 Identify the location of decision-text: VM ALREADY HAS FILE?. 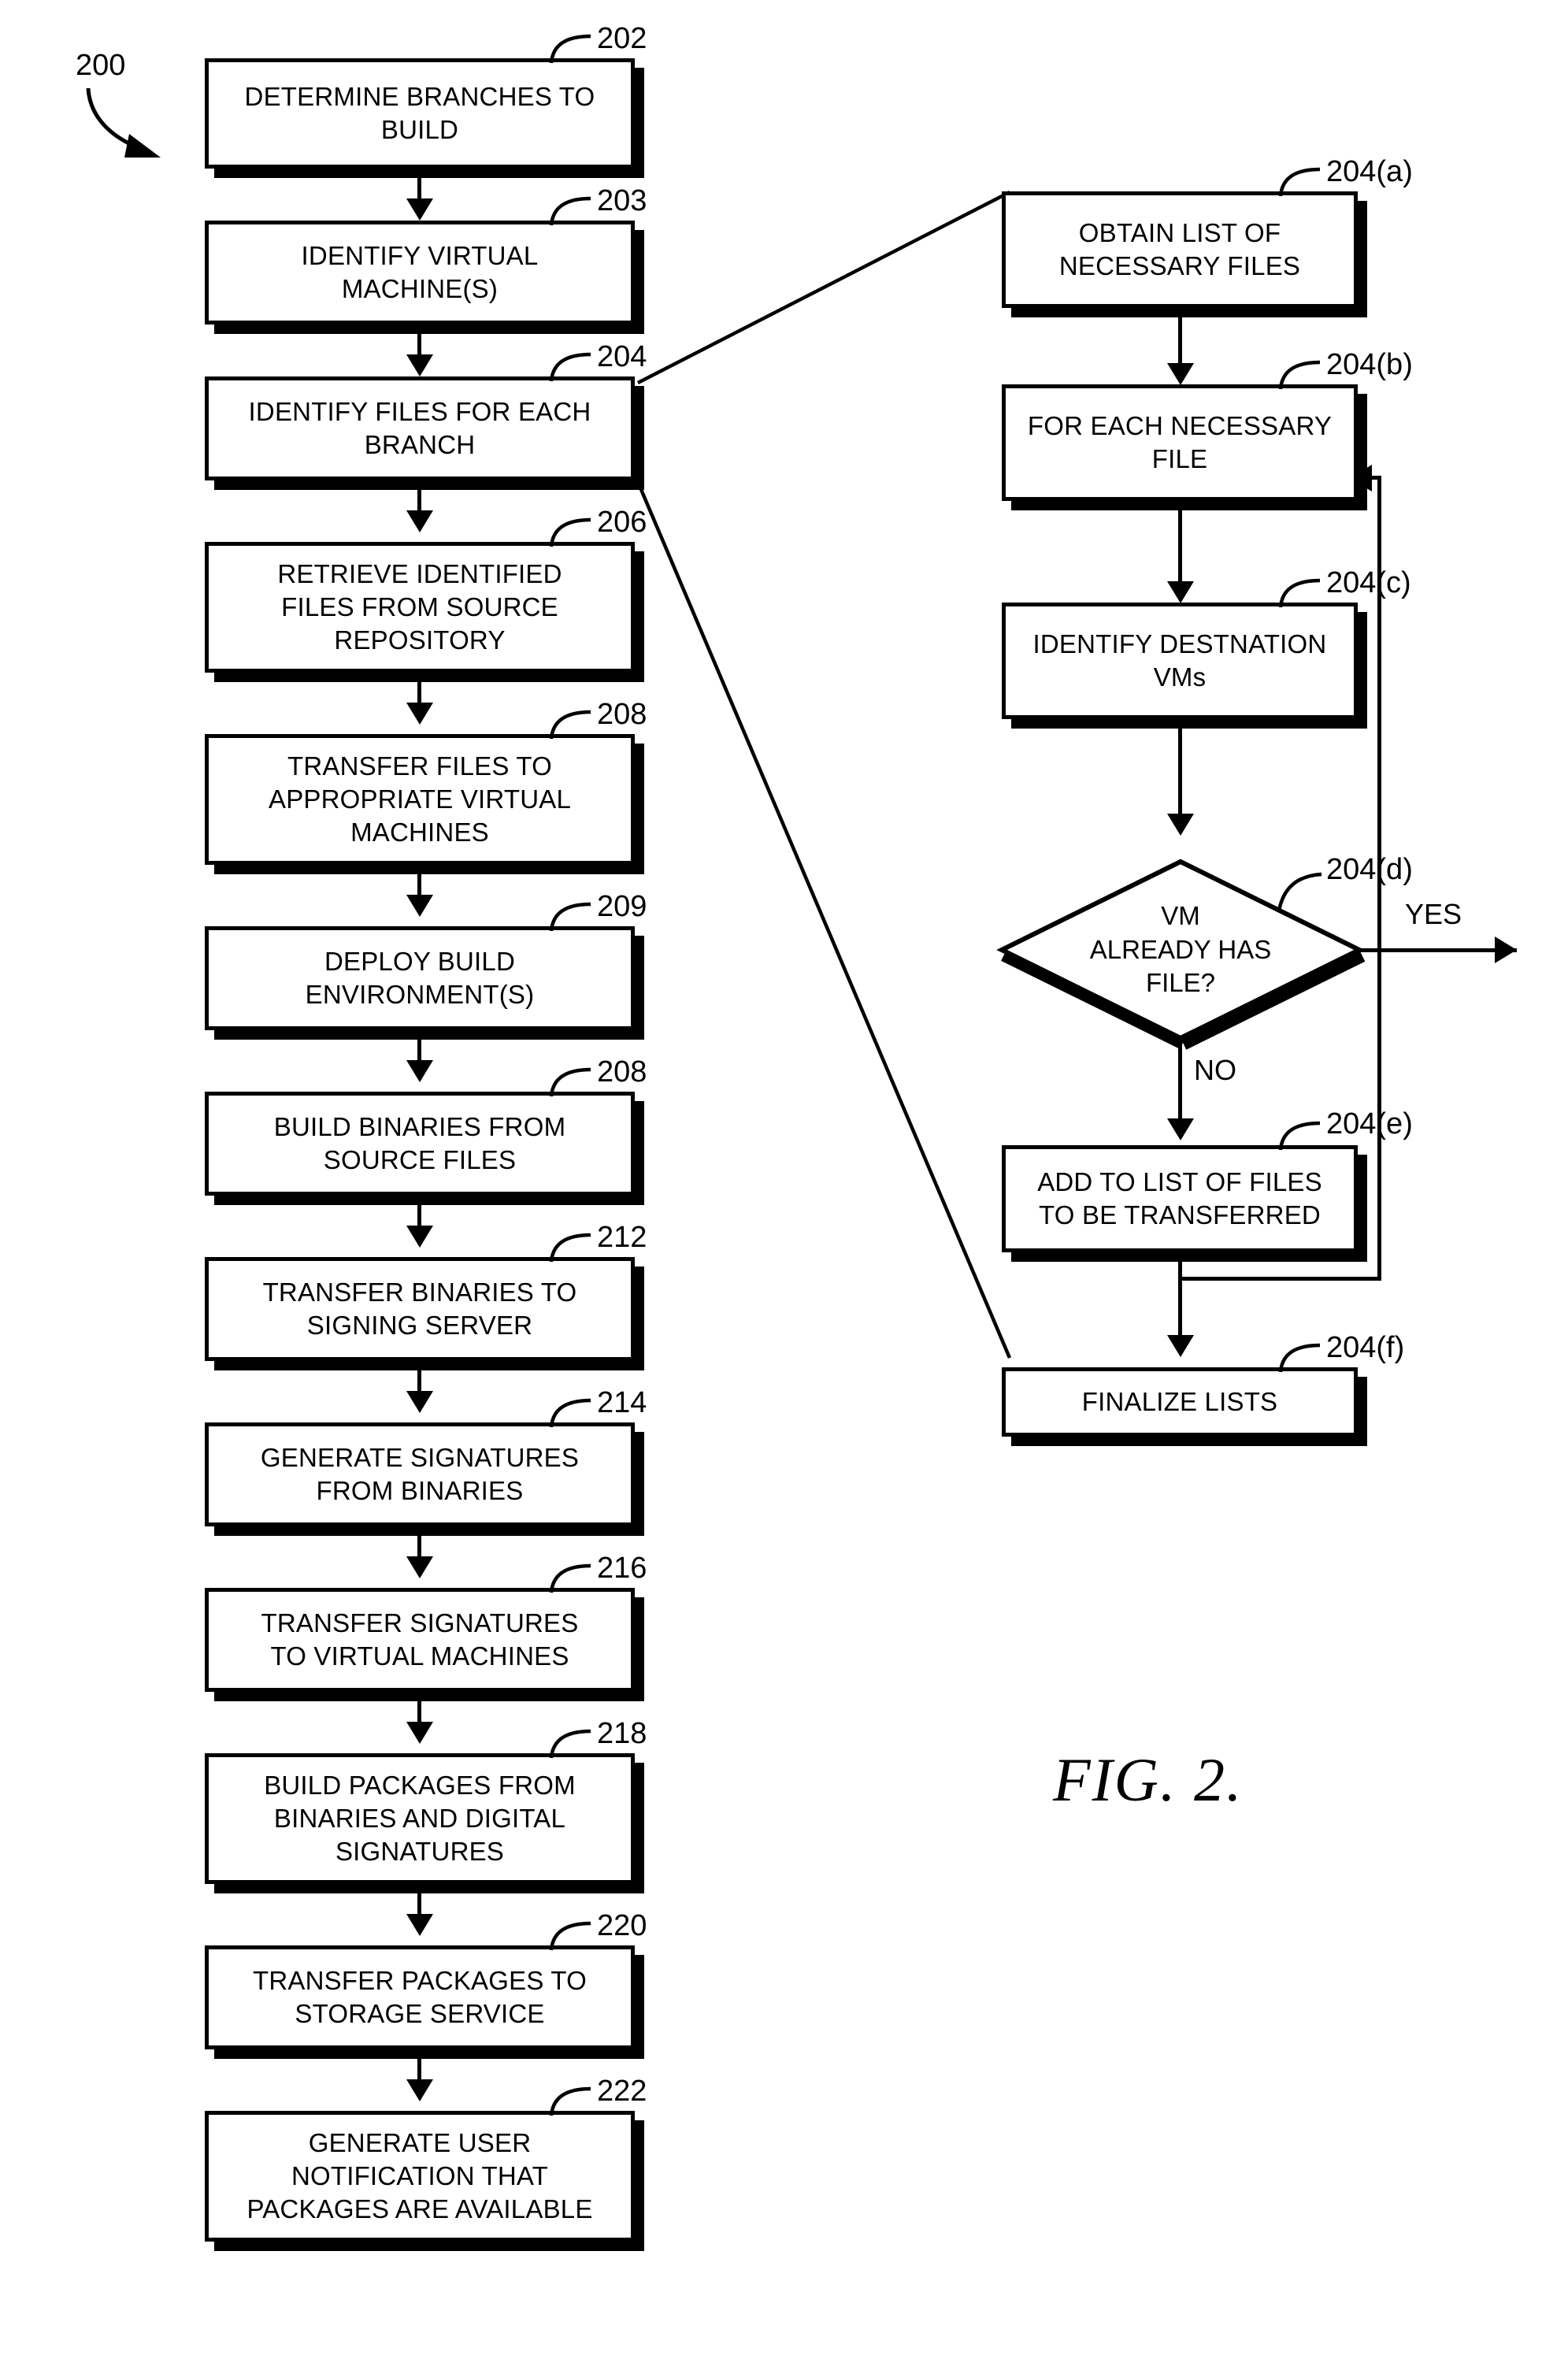
(1180, 949).